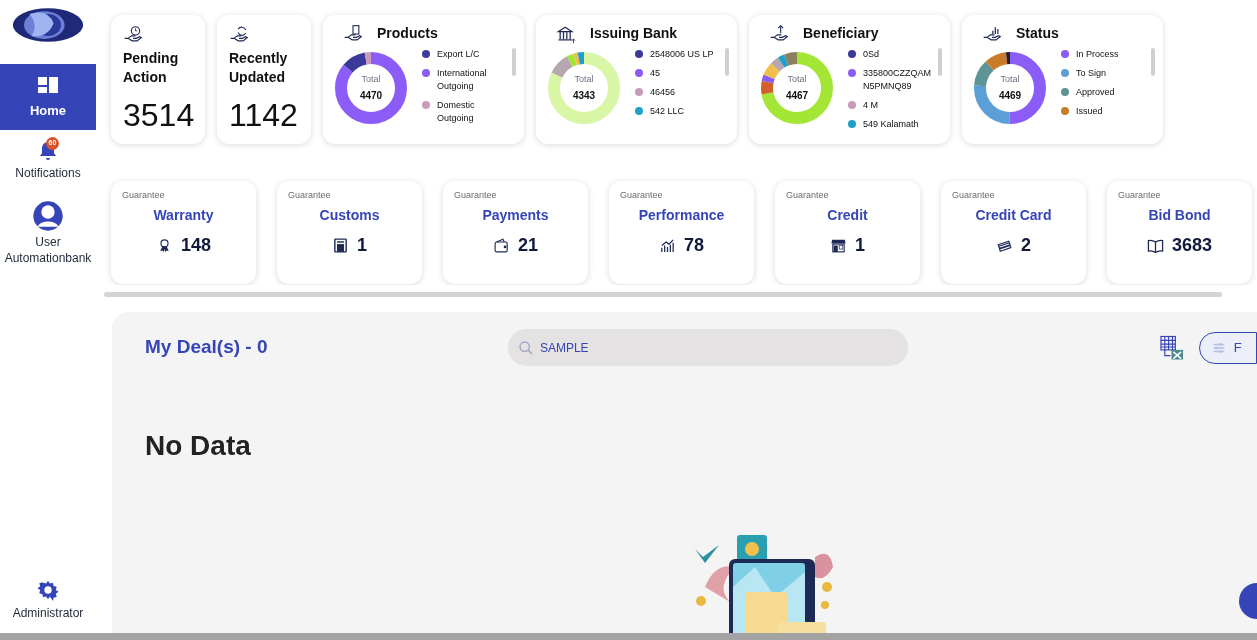 The height and width of the screenshot is (640, 1257). I want to click on legend-label: To Sign, so click(1091, 73).